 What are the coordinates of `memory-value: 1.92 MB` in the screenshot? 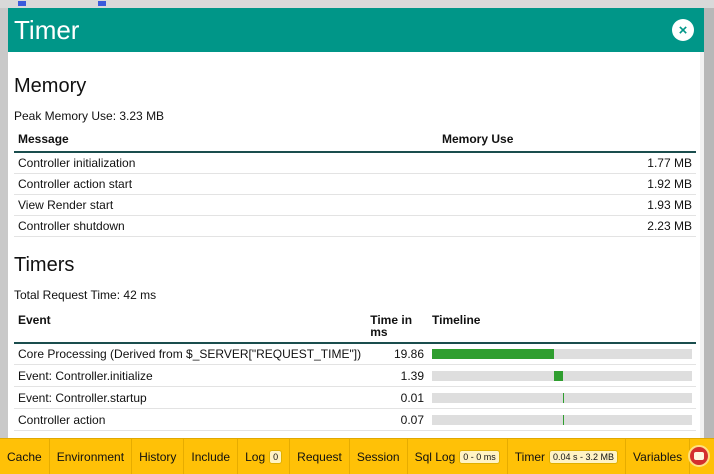 It's located at (567, 184).